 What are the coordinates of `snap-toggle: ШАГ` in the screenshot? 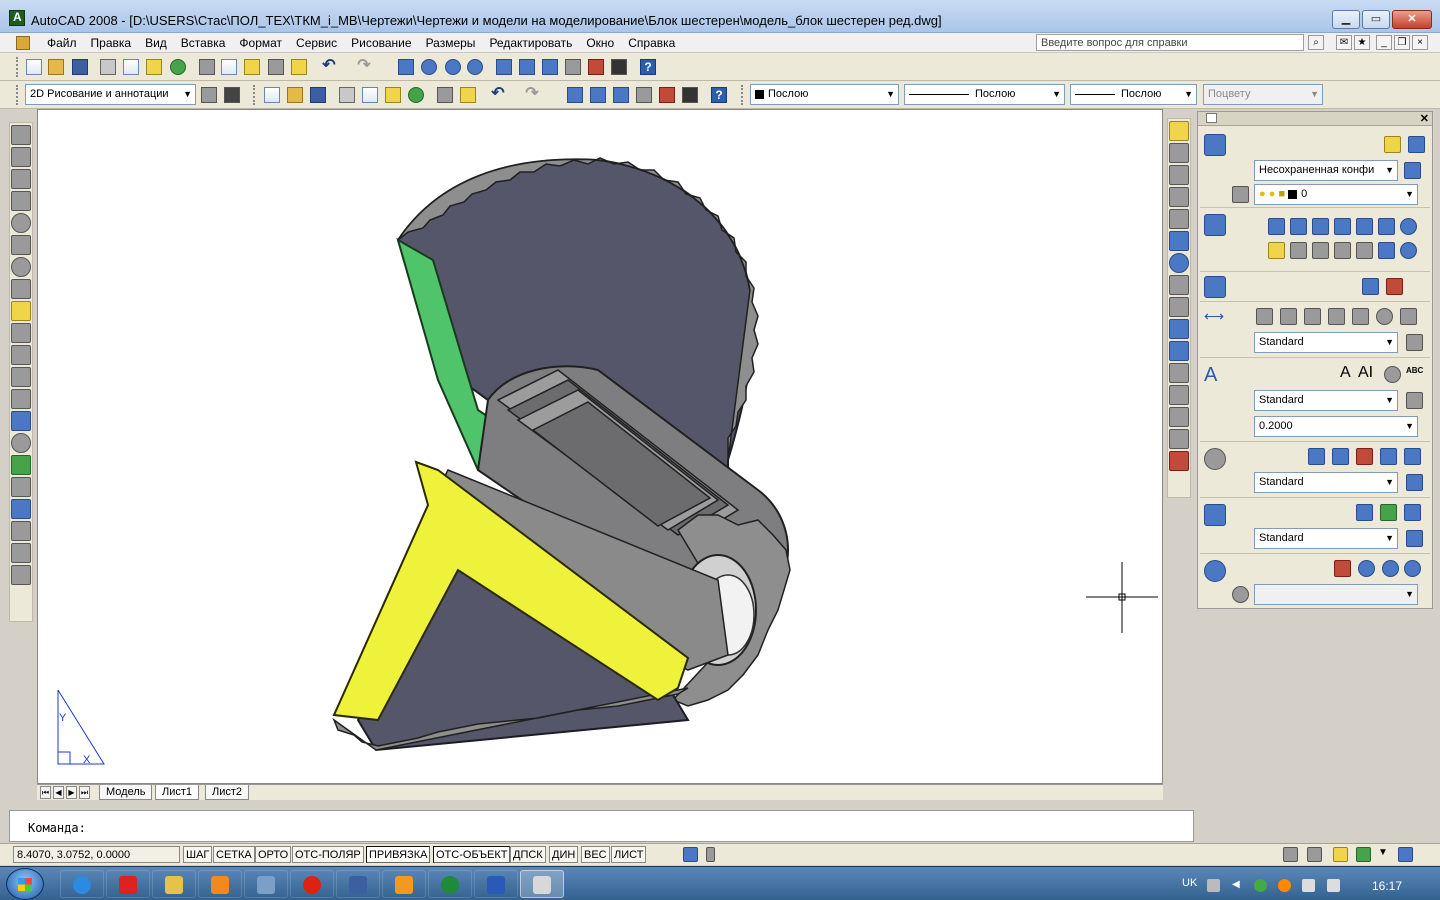 It's located at (198, 854).